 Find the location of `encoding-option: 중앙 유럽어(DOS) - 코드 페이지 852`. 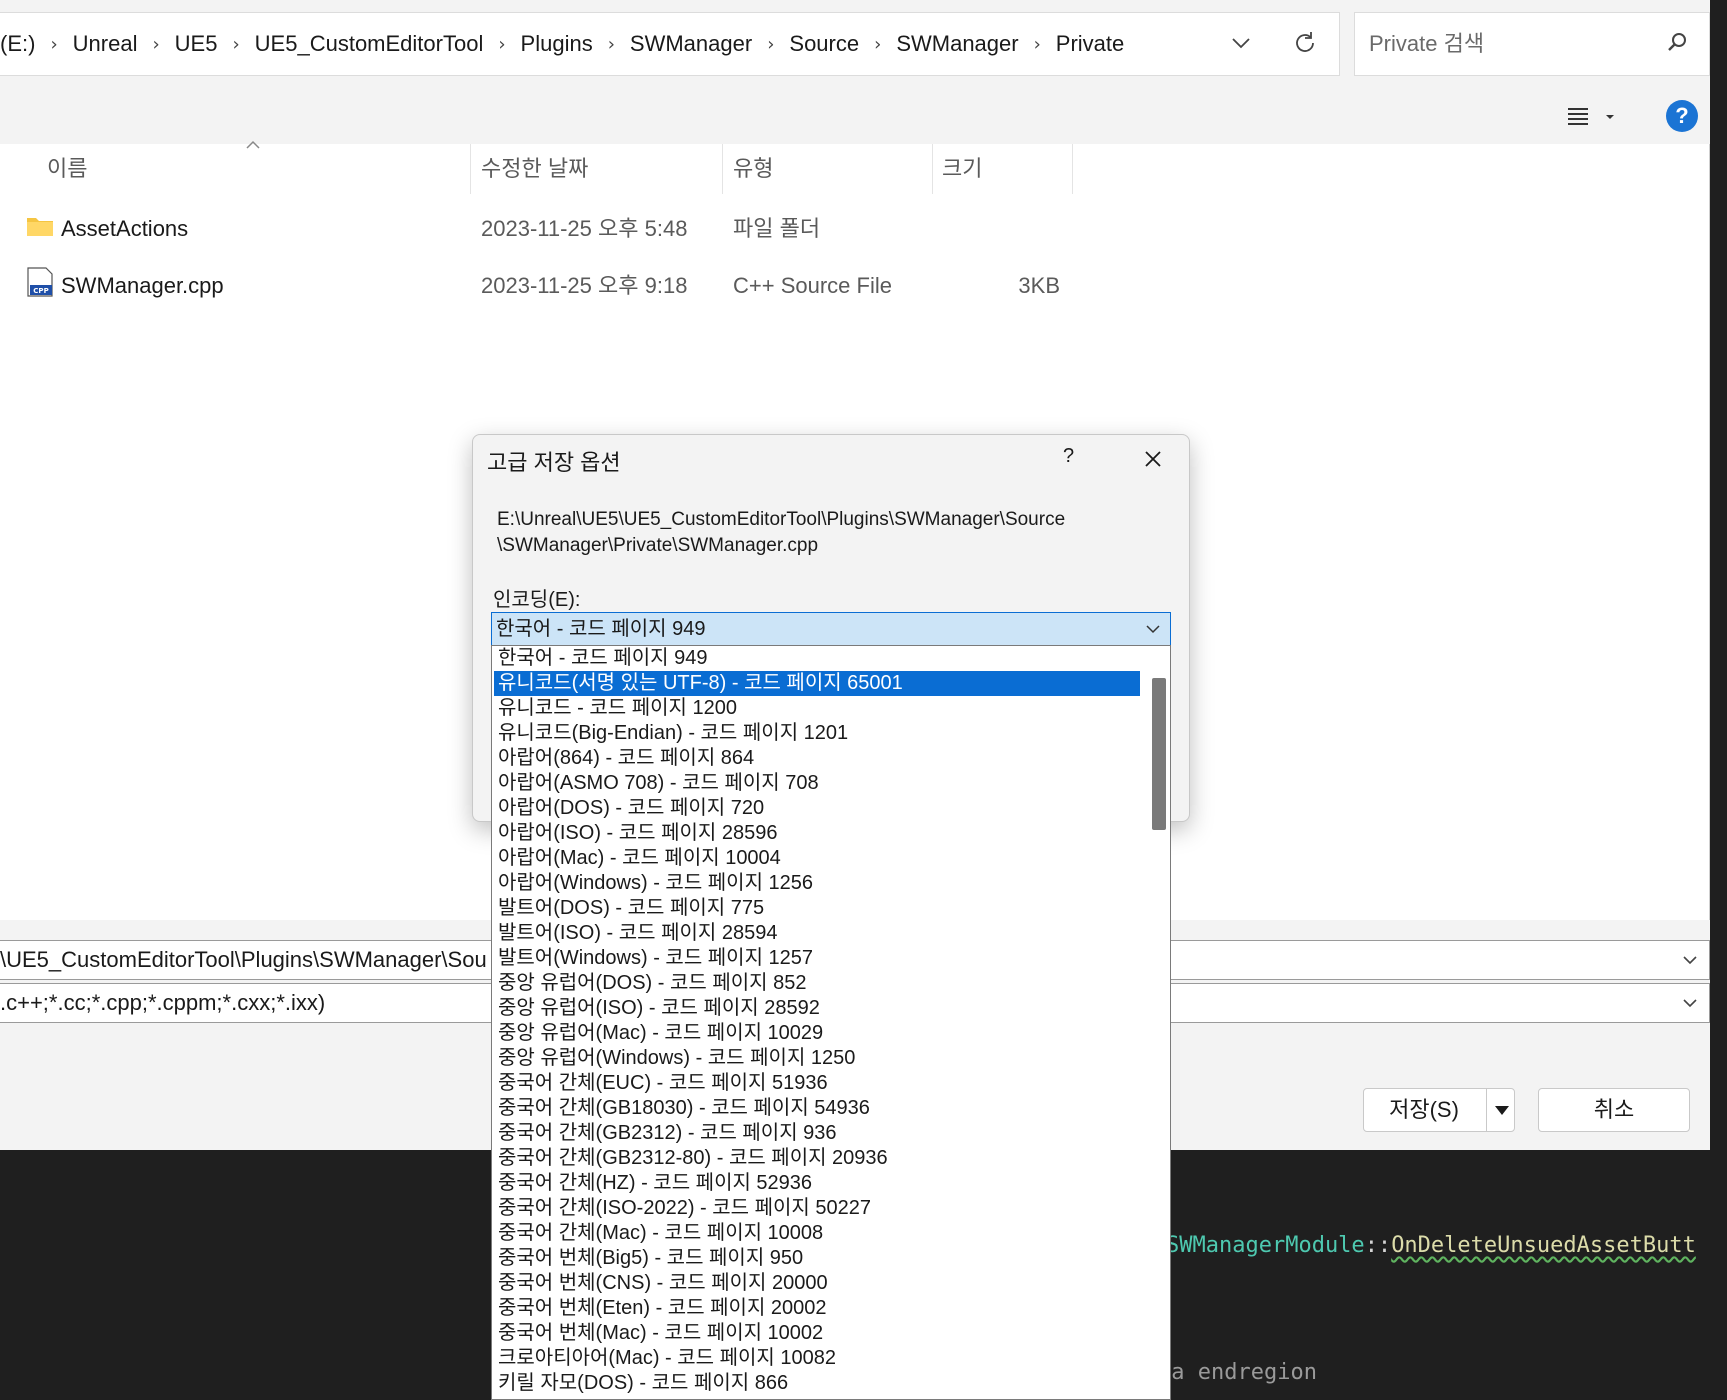

encoding-option: 중앙 유럽어(DOS) - 코드 페이지 852 is located at coordinates (817, 983).